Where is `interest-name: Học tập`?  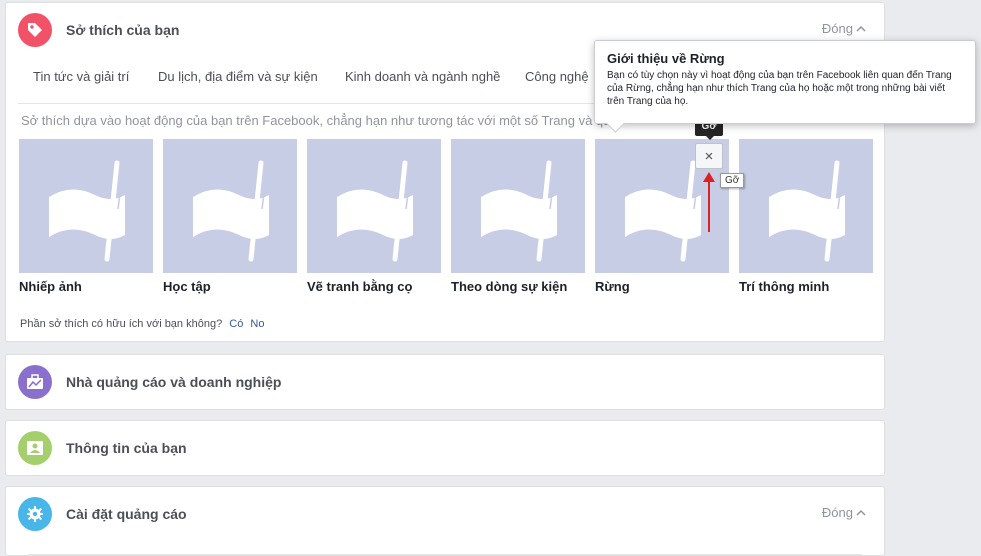 interest-name: Học tập is located at coordinates (230, 286).